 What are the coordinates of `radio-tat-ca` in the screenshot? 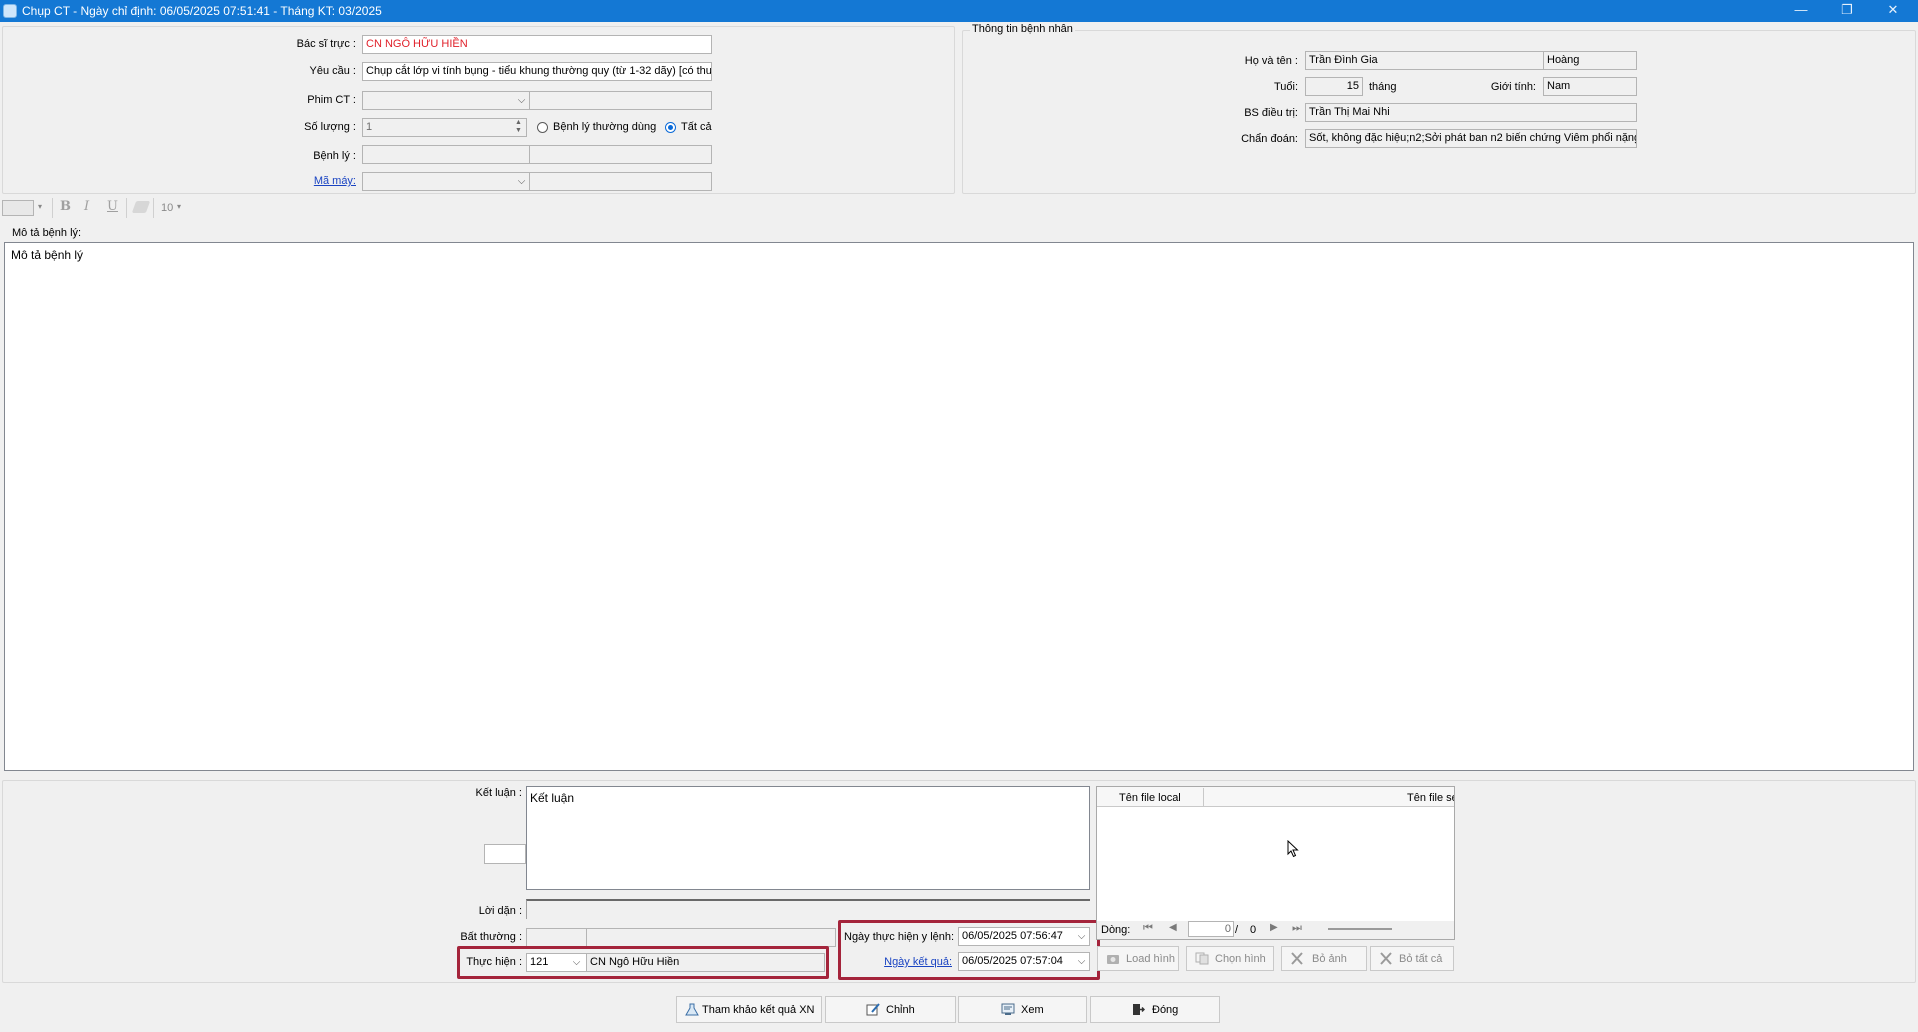 It's located at (670, 127).